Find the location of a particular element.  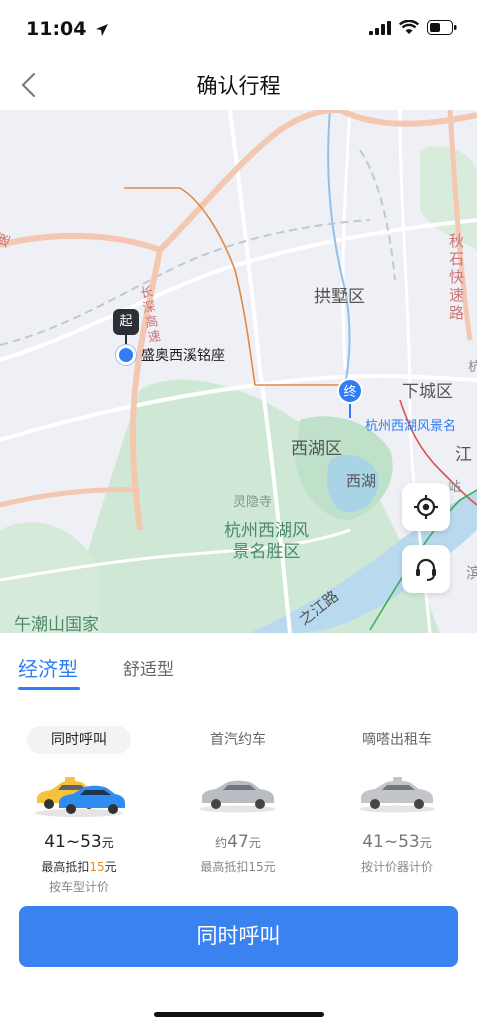

label-xihu-district: 西湖区 is located at coordinates (316, 449).